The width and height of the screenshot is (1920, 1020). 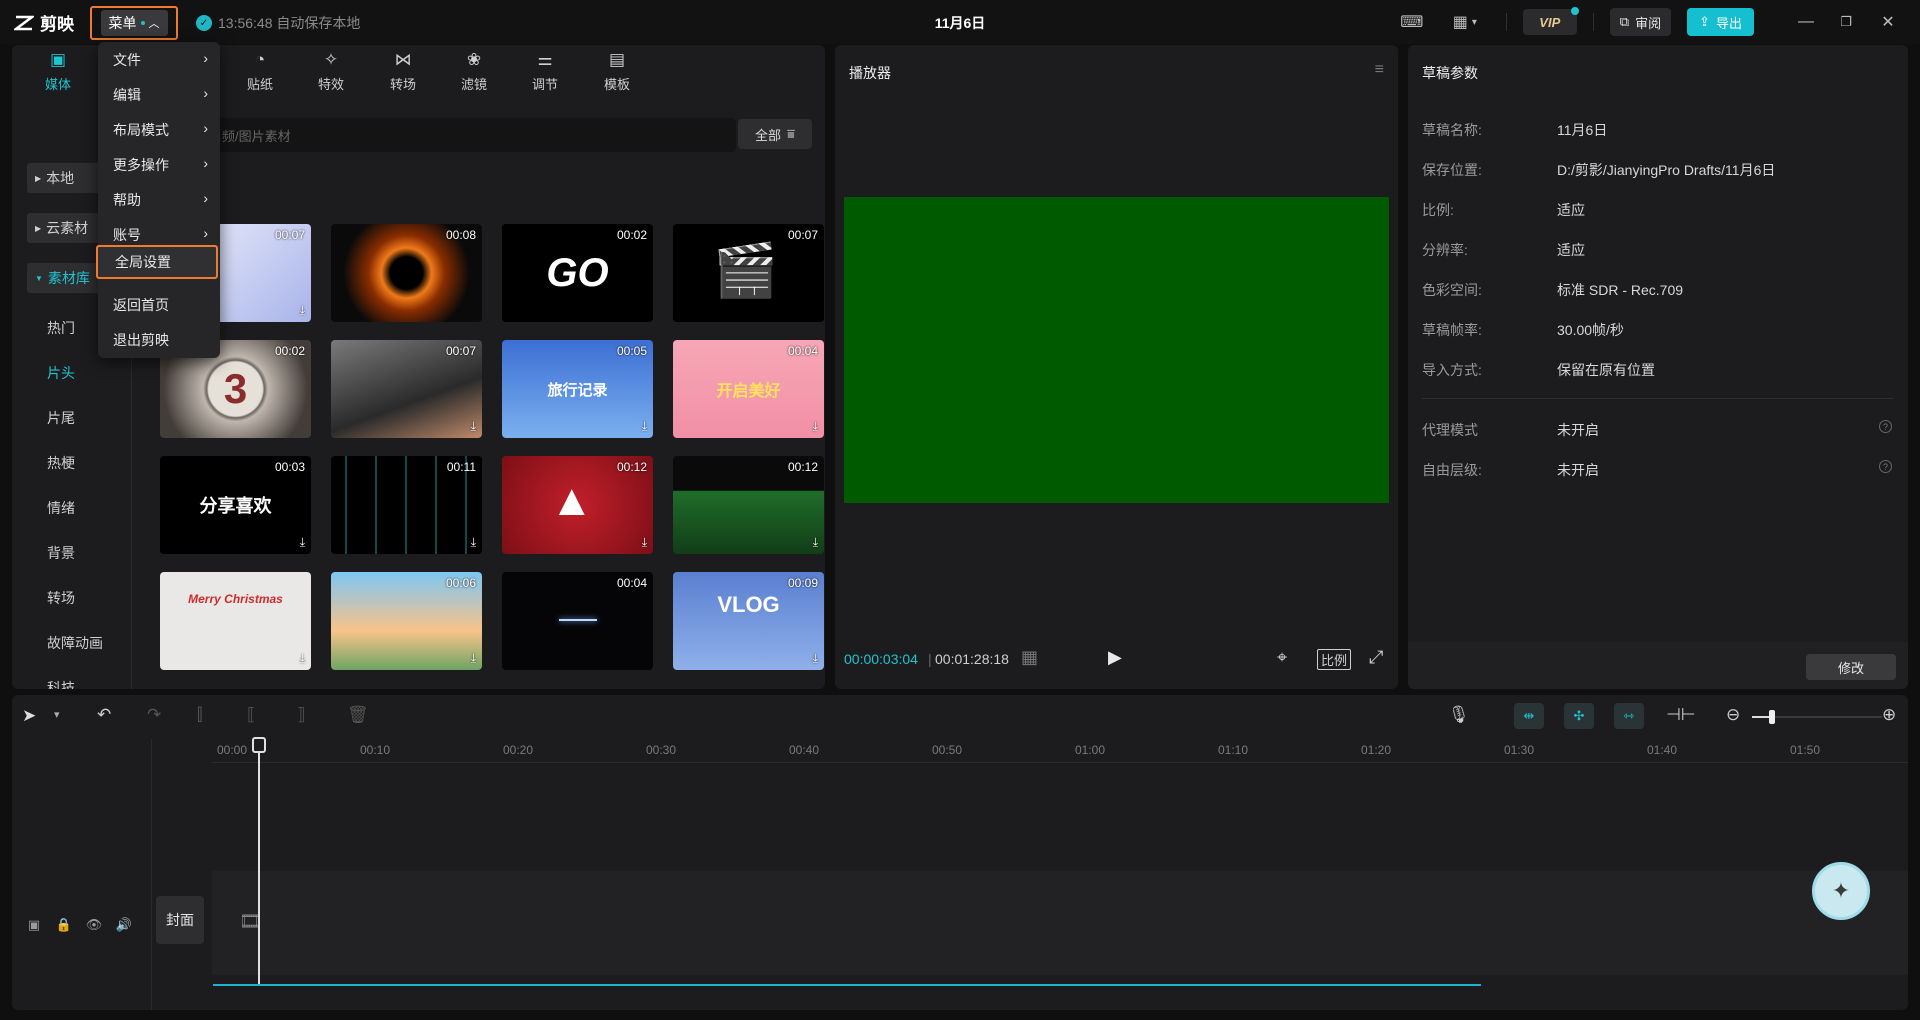 I want to click on auto-snap-icon: ⇹, so click(x=1529, y=716).